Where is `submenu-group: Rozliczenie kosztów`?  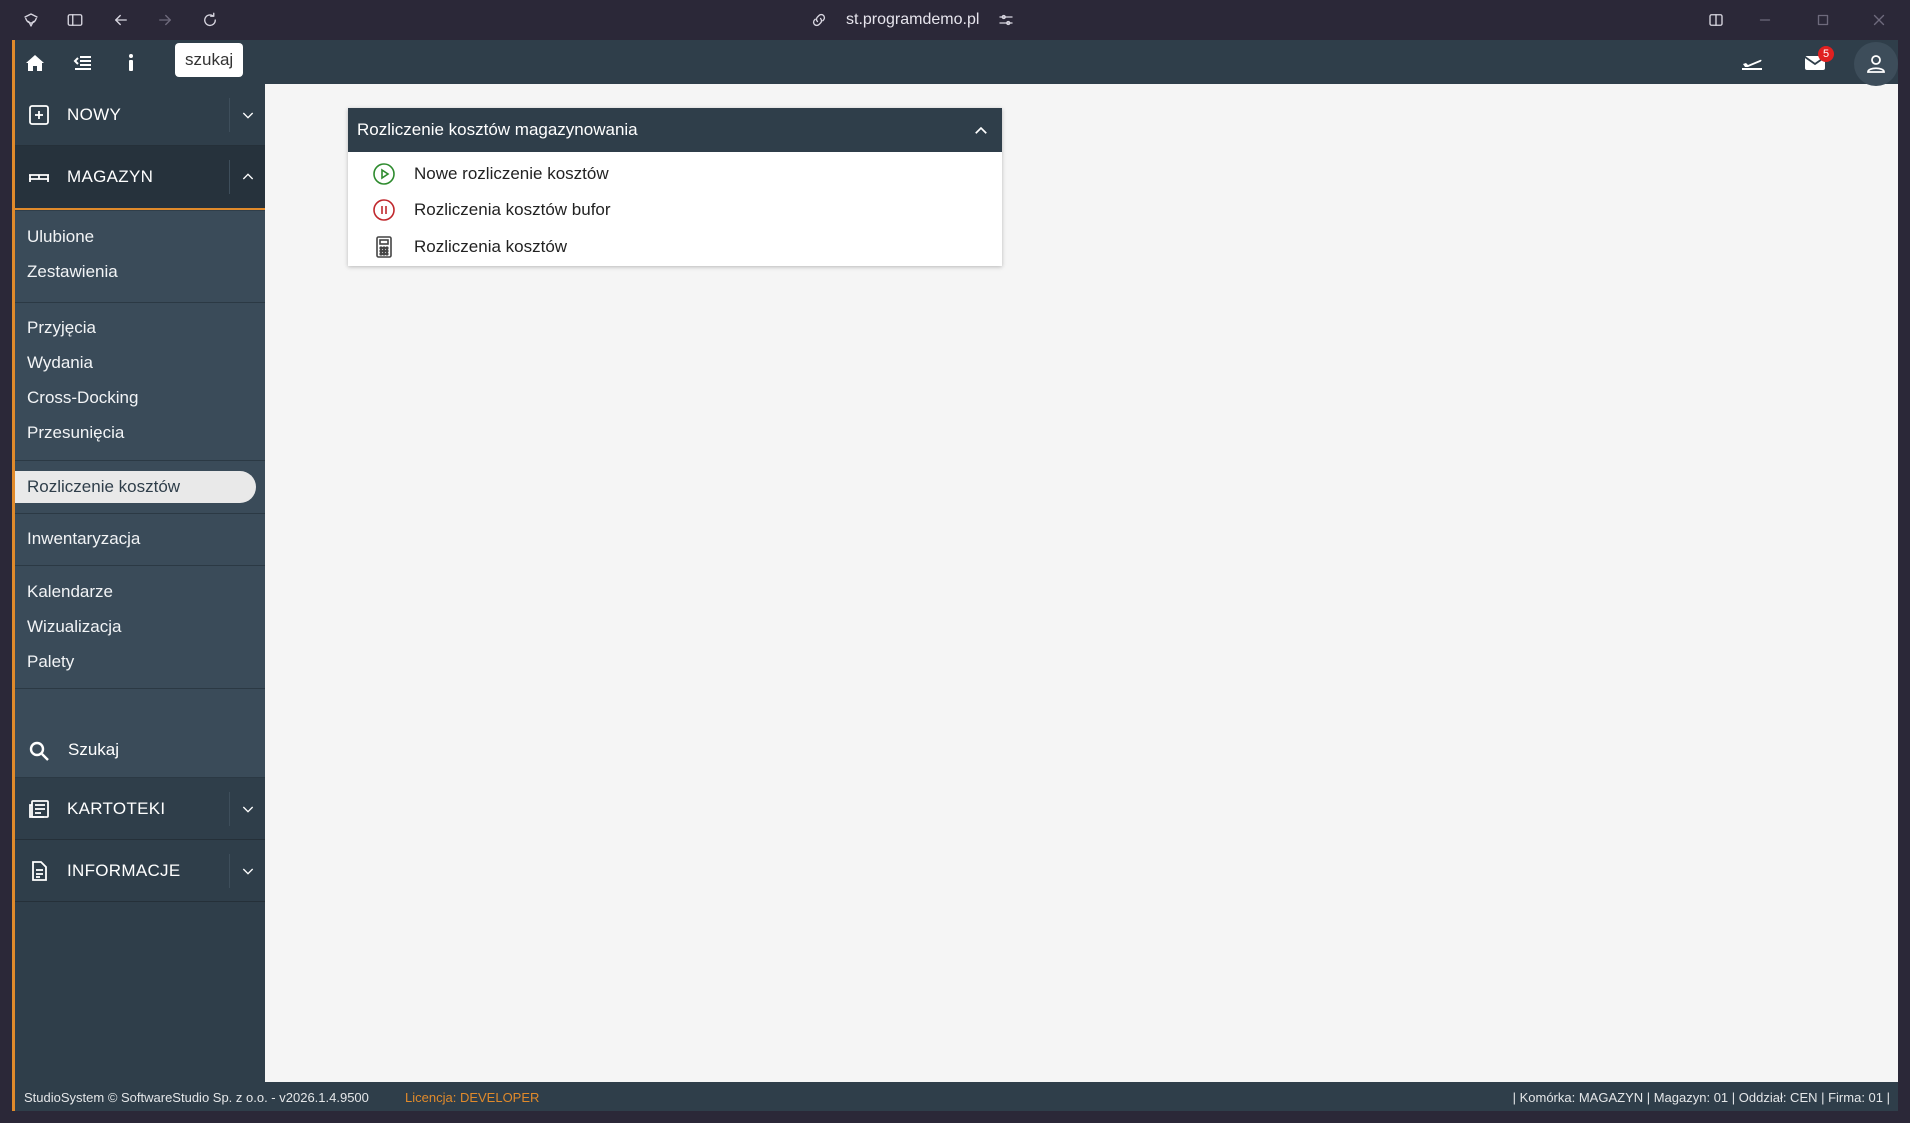 submenu-group: Rozliczenie kosztów is located at coordinates (140, 487).